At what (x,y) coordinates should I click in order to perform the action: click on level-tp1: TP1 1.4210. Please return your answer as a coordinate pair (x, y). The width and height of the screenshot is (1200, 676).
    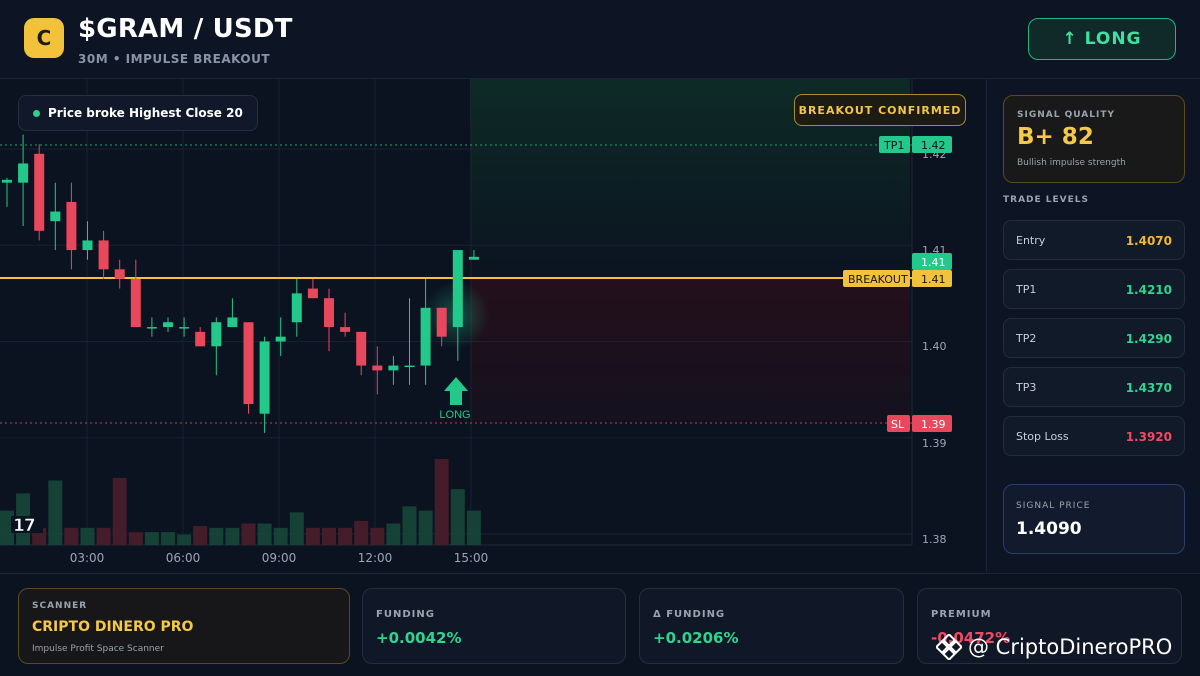
    Looking at the image, I should click on (1094, 289).